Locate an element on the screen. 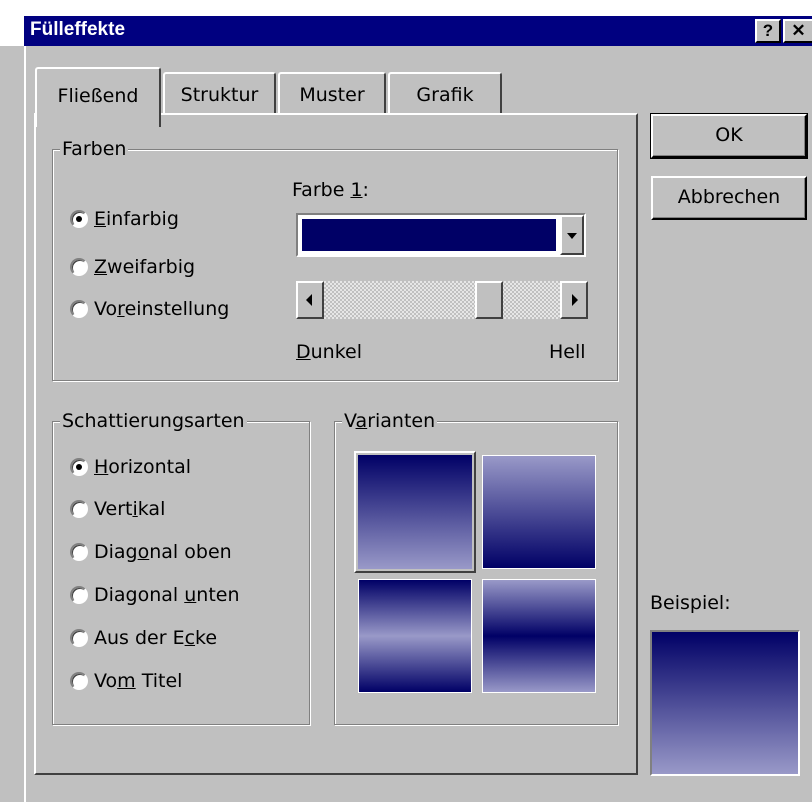  arrow-left-icon is located at coordinates (309, 300).